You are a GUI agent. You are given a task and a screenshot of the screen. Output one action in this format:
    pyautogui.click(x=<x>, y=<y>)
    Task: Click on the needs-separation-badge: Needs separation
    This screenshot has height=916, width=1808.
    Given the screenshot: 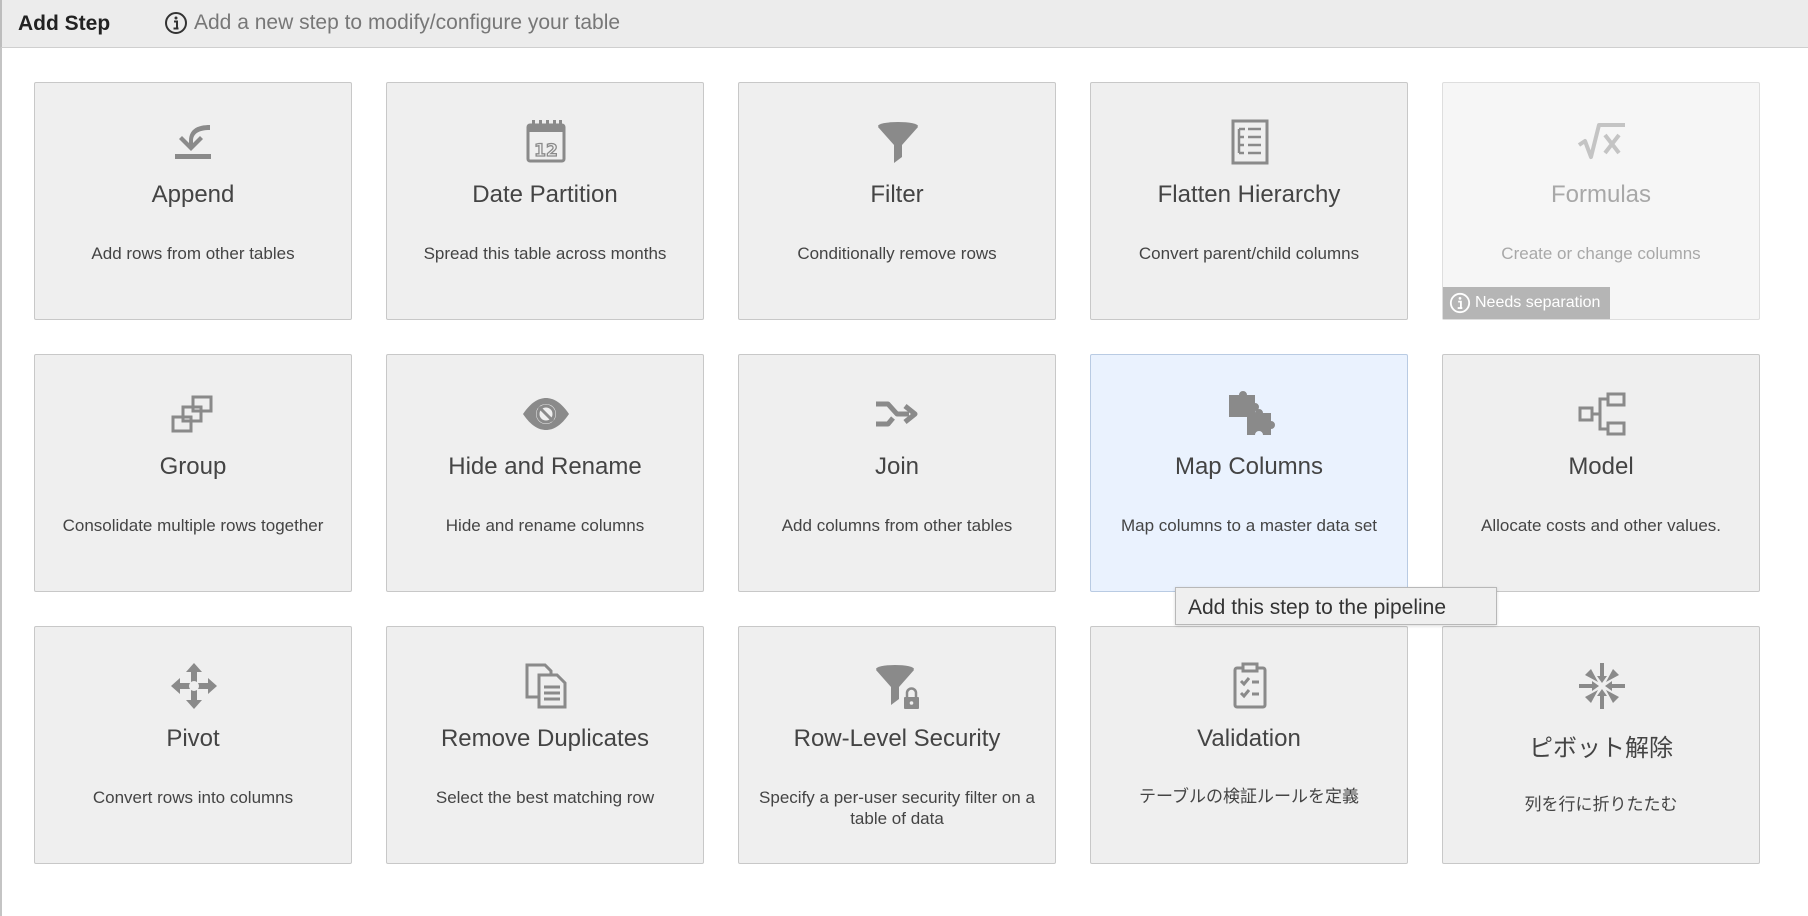 What is the action you would take?
    pyautogui.click(x=1527, y=303)
    